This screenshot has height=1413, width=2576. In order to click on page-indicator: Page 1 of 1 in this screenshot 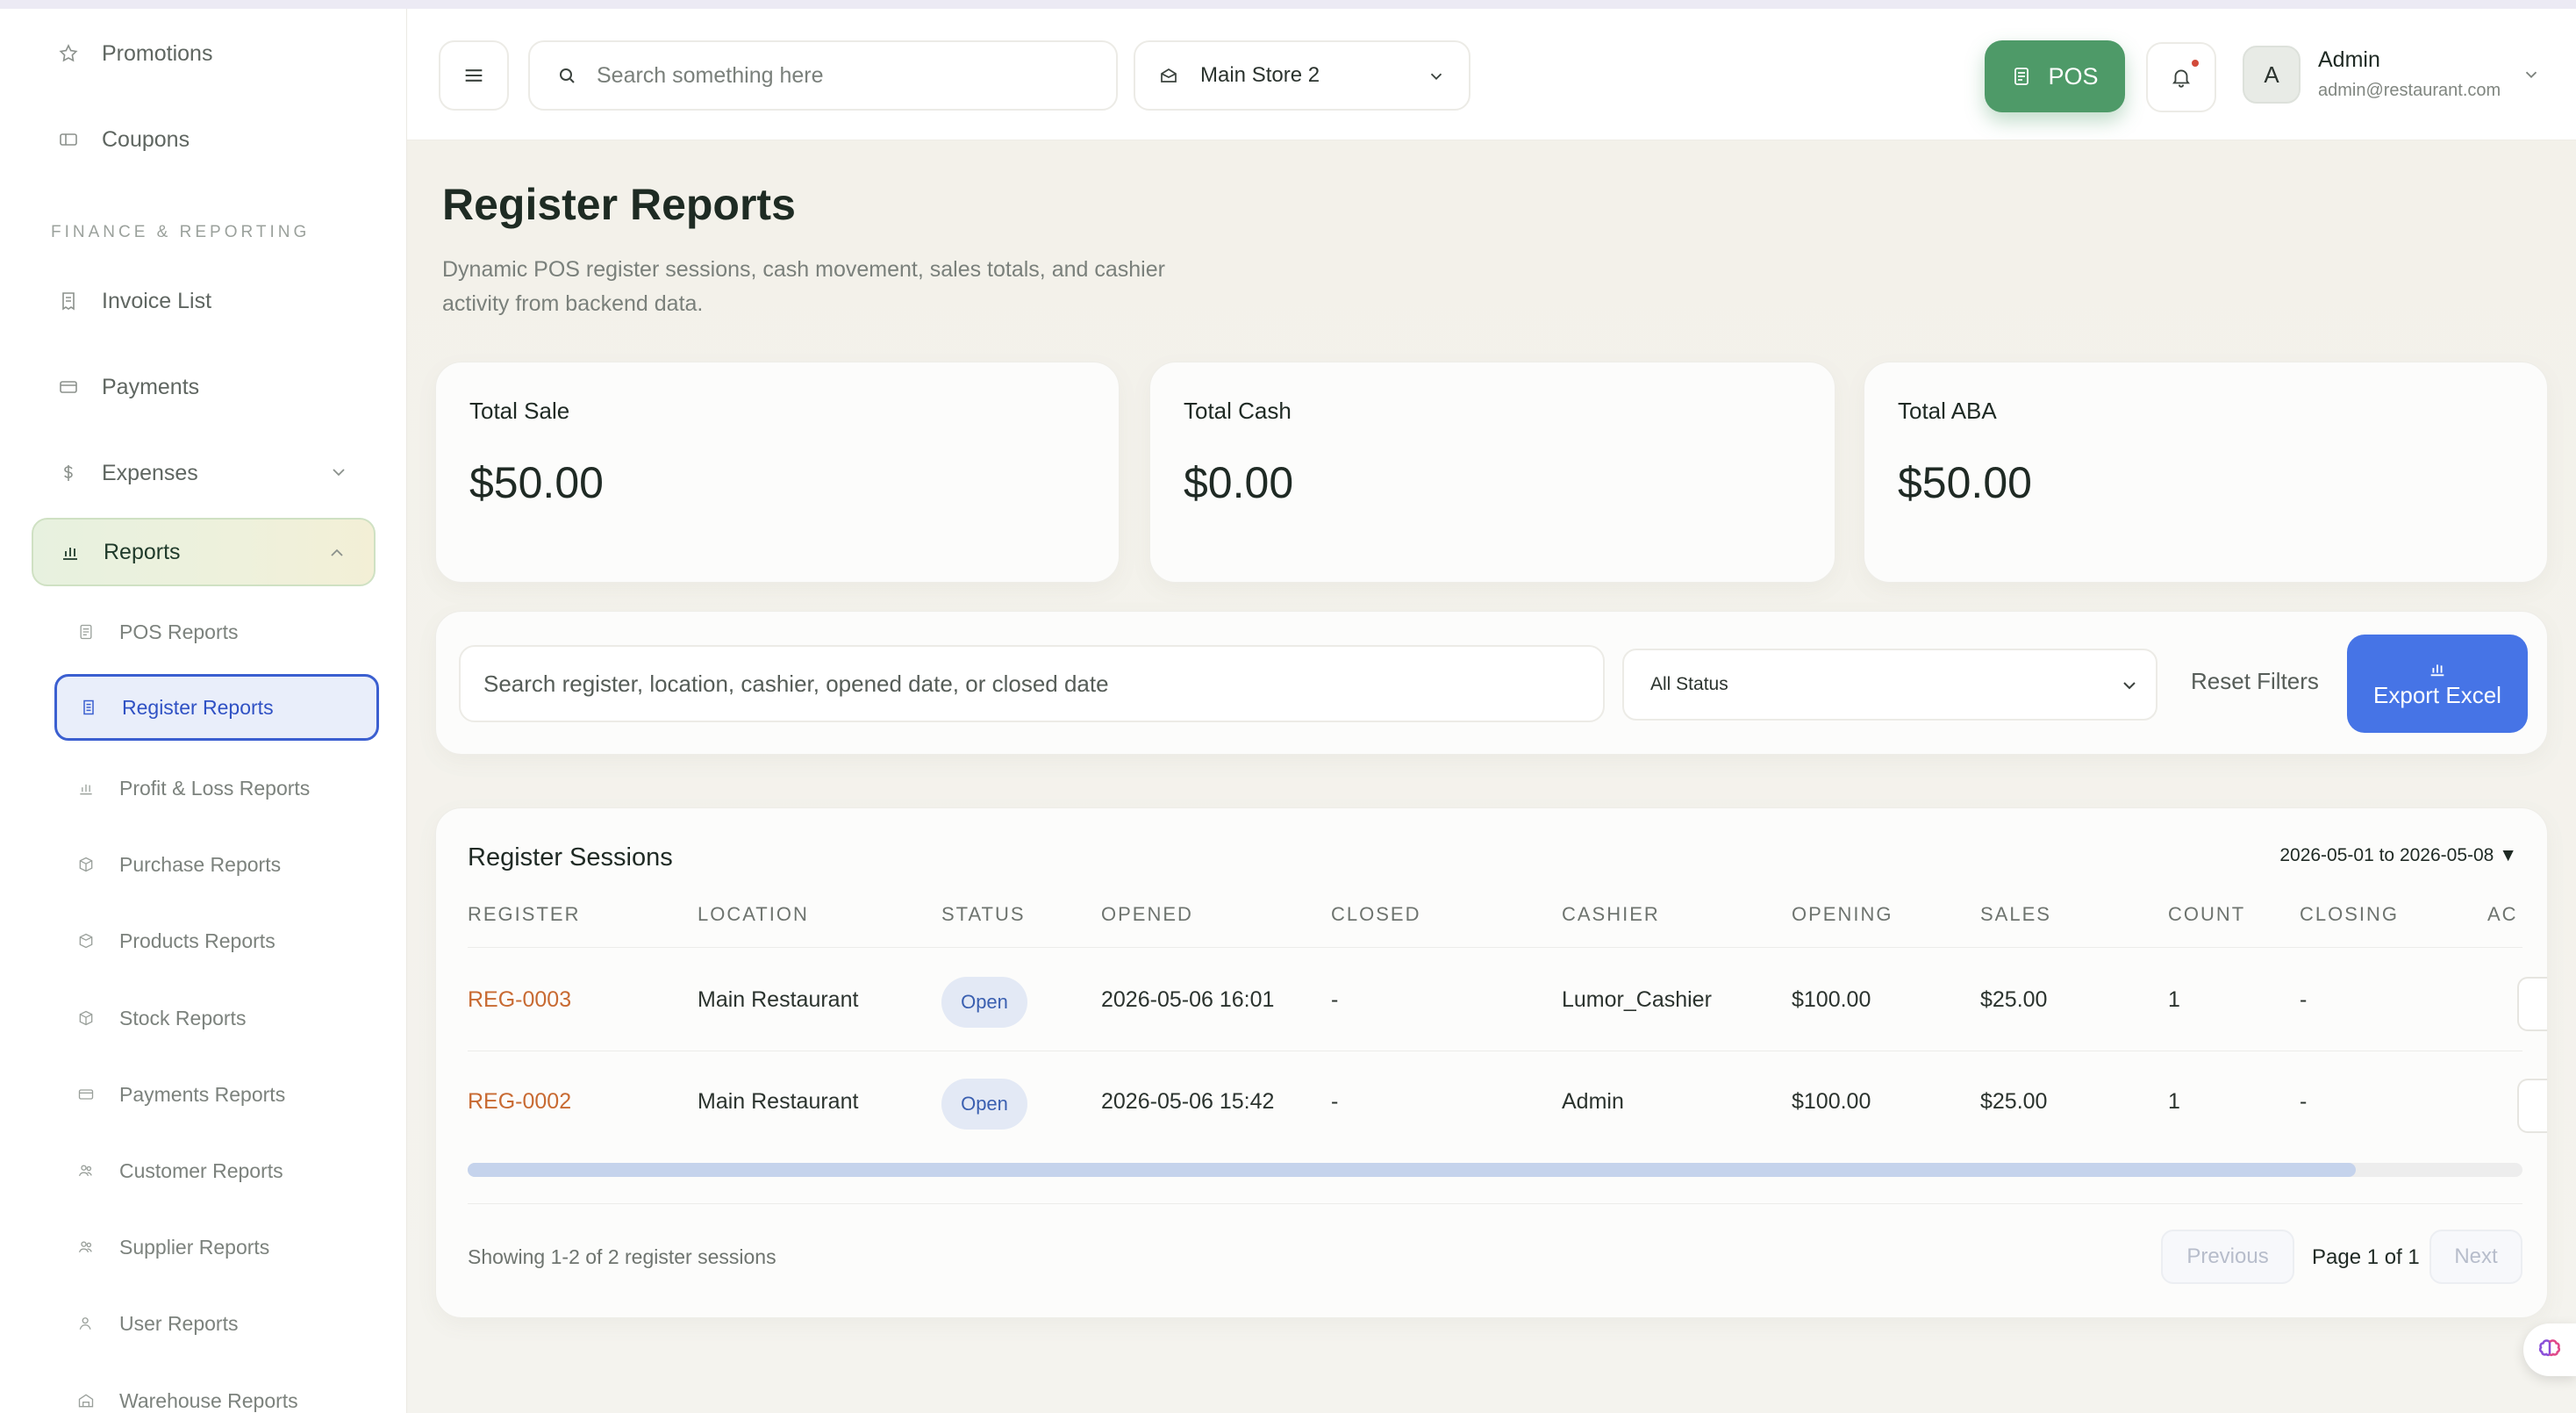, I will do `click(2366, 1257)`.